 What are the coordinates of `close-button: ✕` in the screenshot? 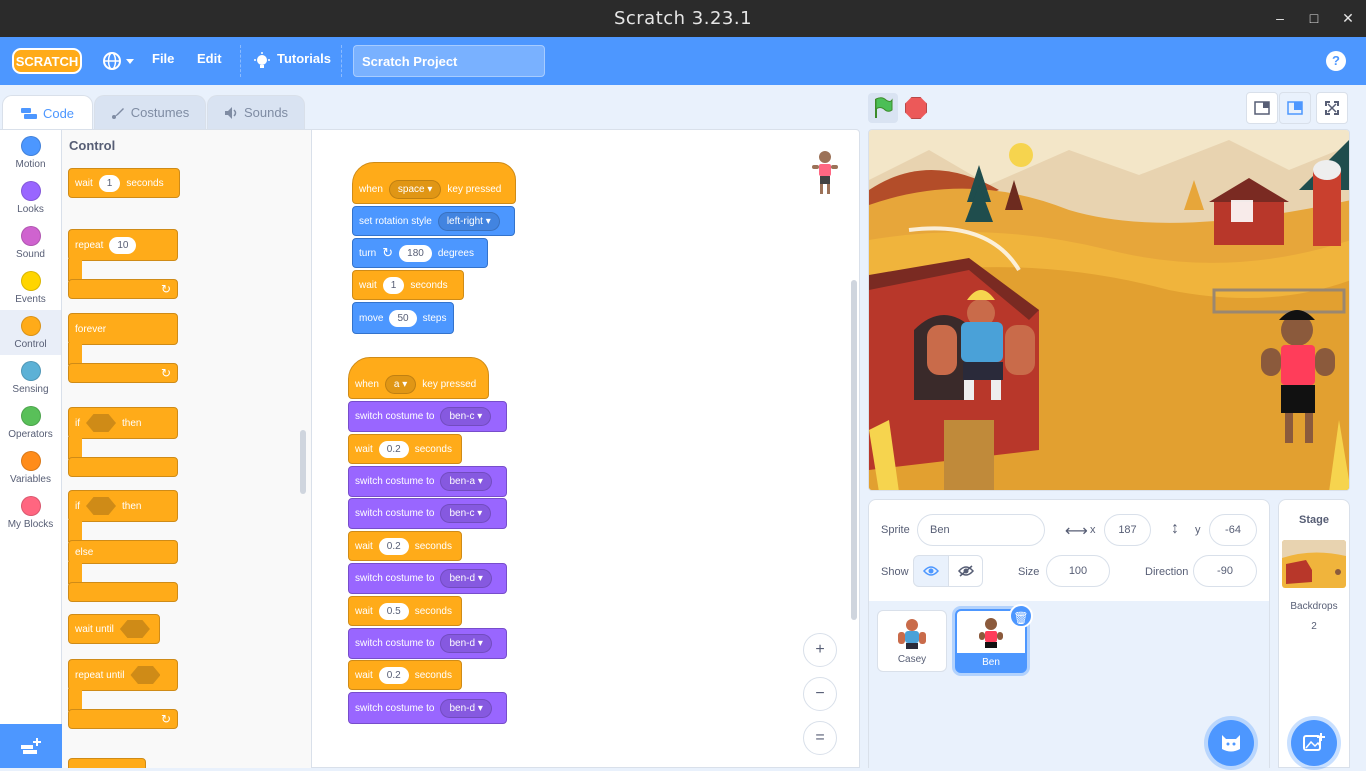 It's located at (1348, 18).